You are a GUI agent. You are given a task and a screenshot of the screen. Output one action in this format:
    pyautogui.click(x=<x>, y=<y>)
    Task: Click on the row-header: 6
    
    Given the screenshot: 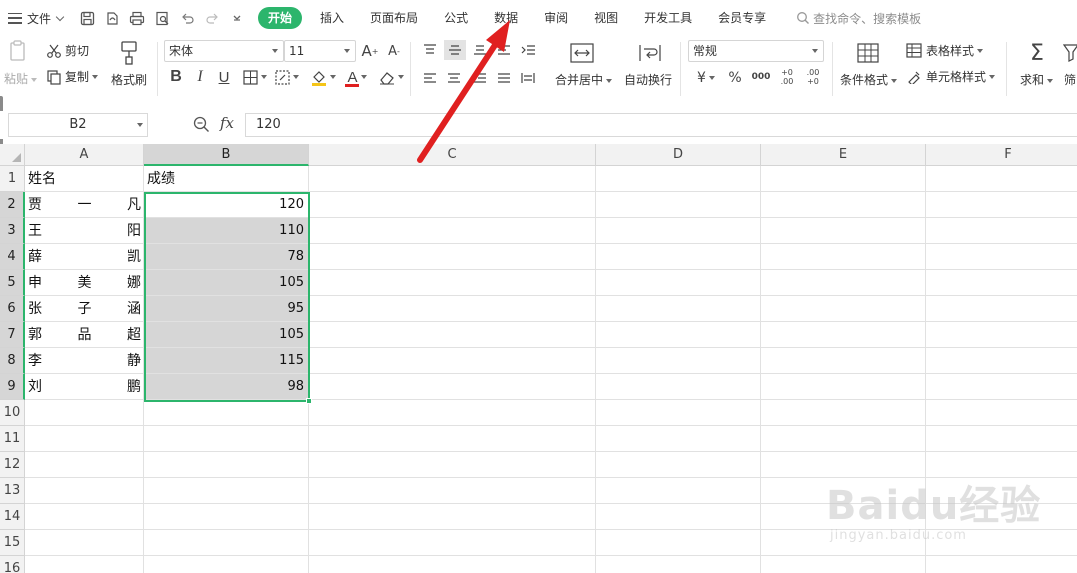 What is the action you would take?
    pyautogui.click(x=12, y=309)
    